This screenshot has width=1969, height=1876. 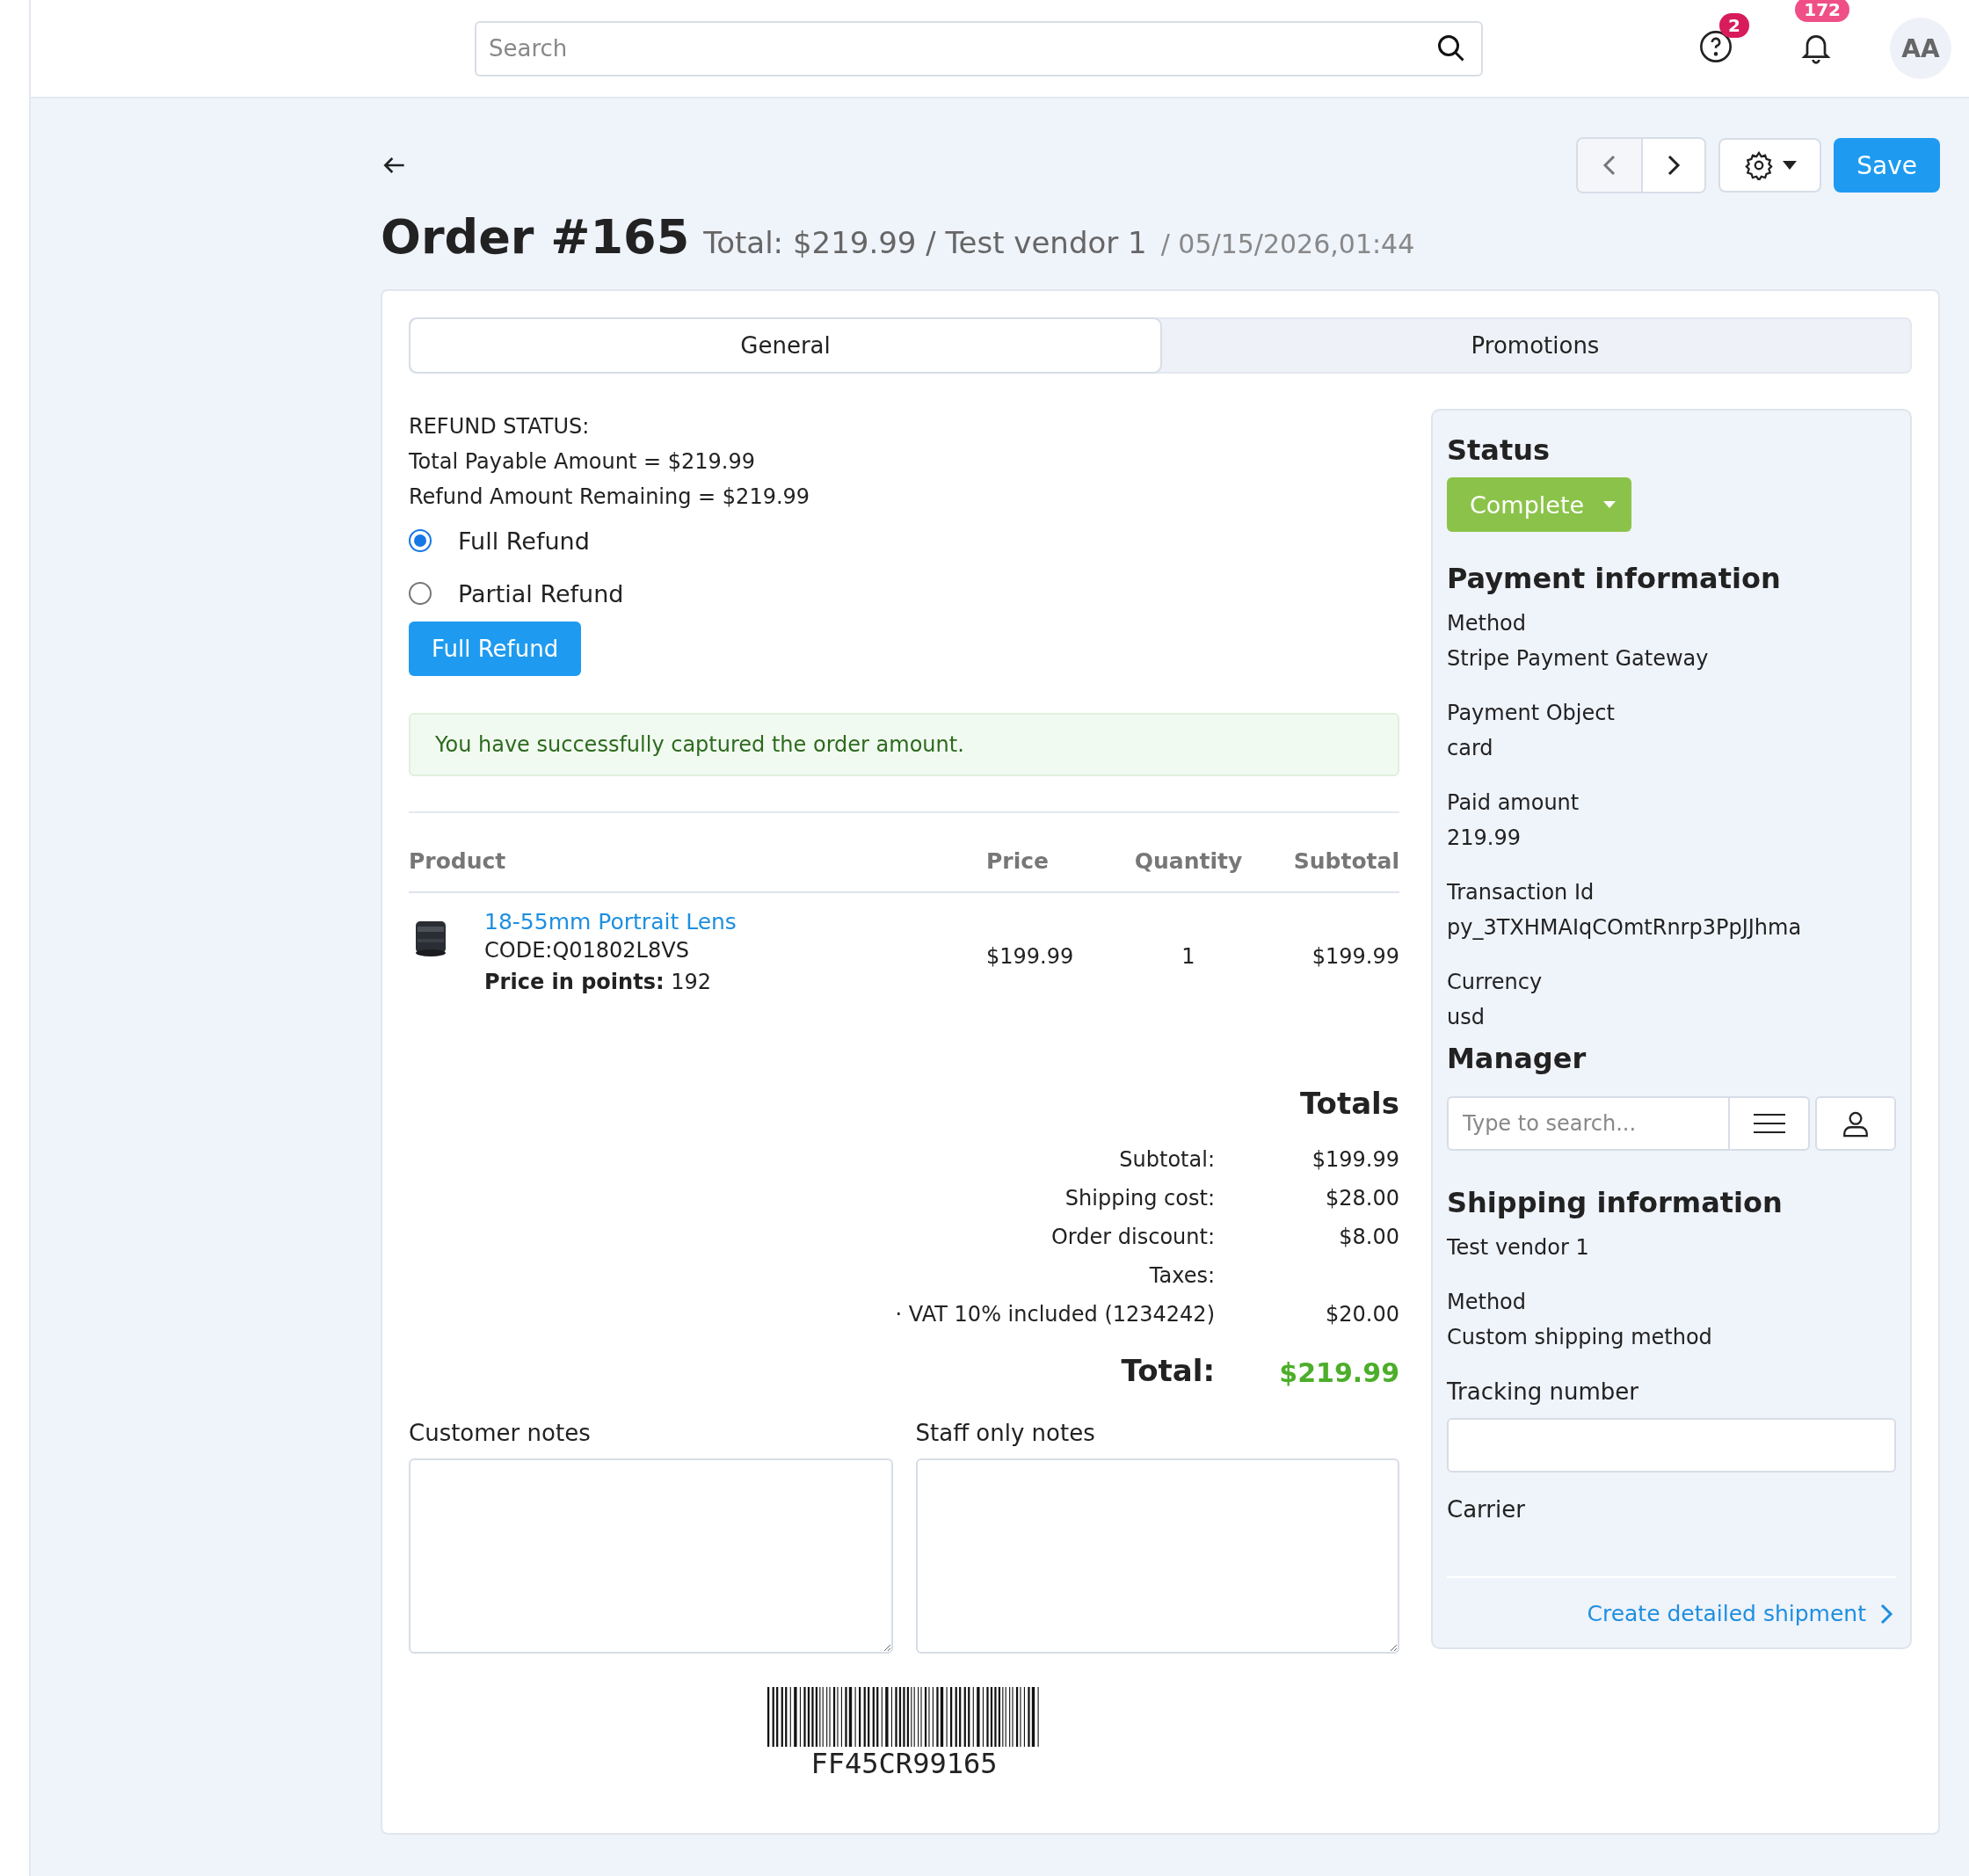 I want to click on field-label: Currency, so click(x=1495, y=982).